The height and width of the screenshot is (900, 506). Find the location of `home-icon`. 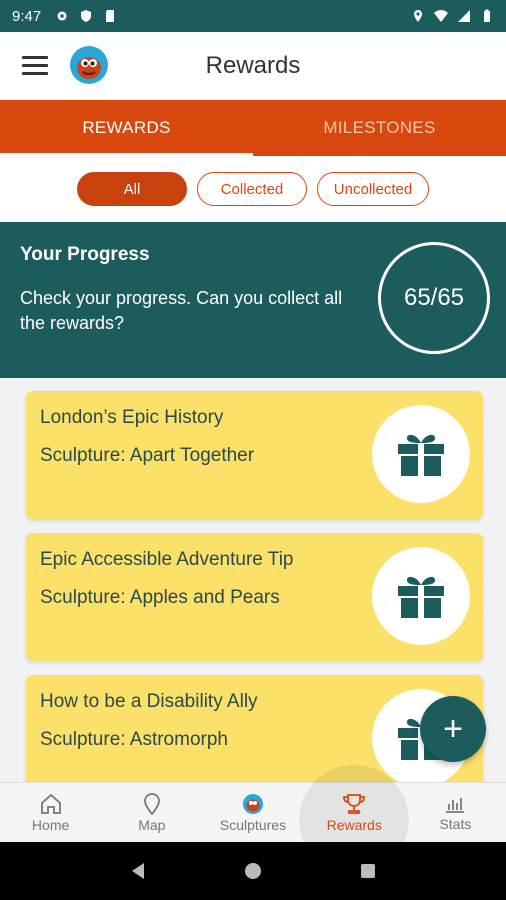

home-icon is located at coordinates (50, 803).